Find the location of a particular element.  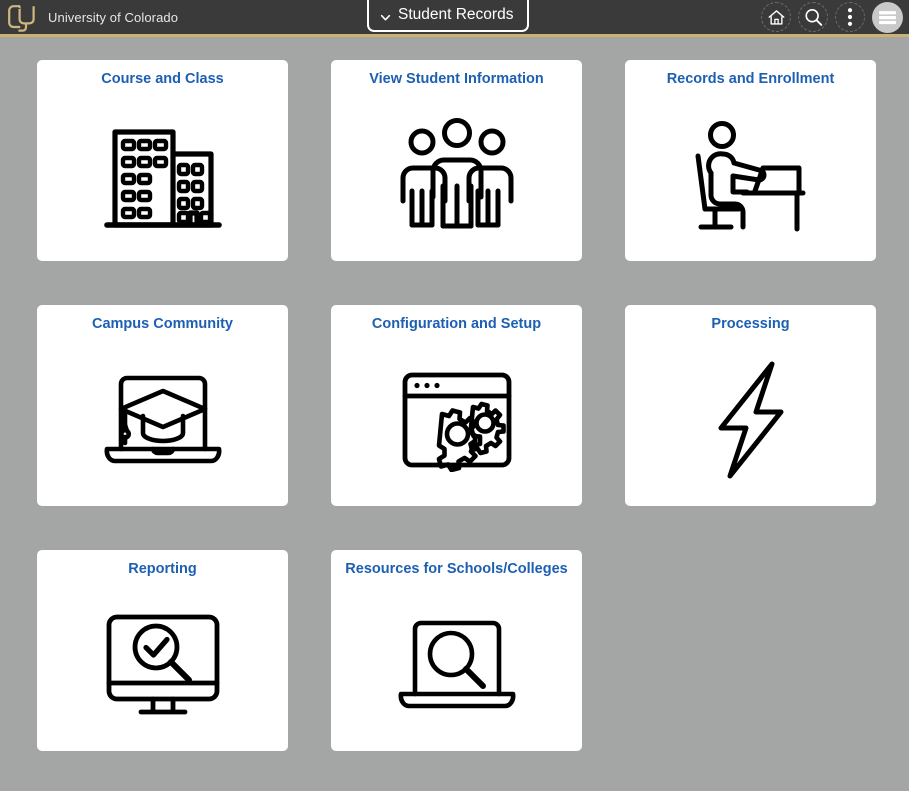

tile-configuration-and-setup: Configuration and Setup is located at coordinates (456, 405).